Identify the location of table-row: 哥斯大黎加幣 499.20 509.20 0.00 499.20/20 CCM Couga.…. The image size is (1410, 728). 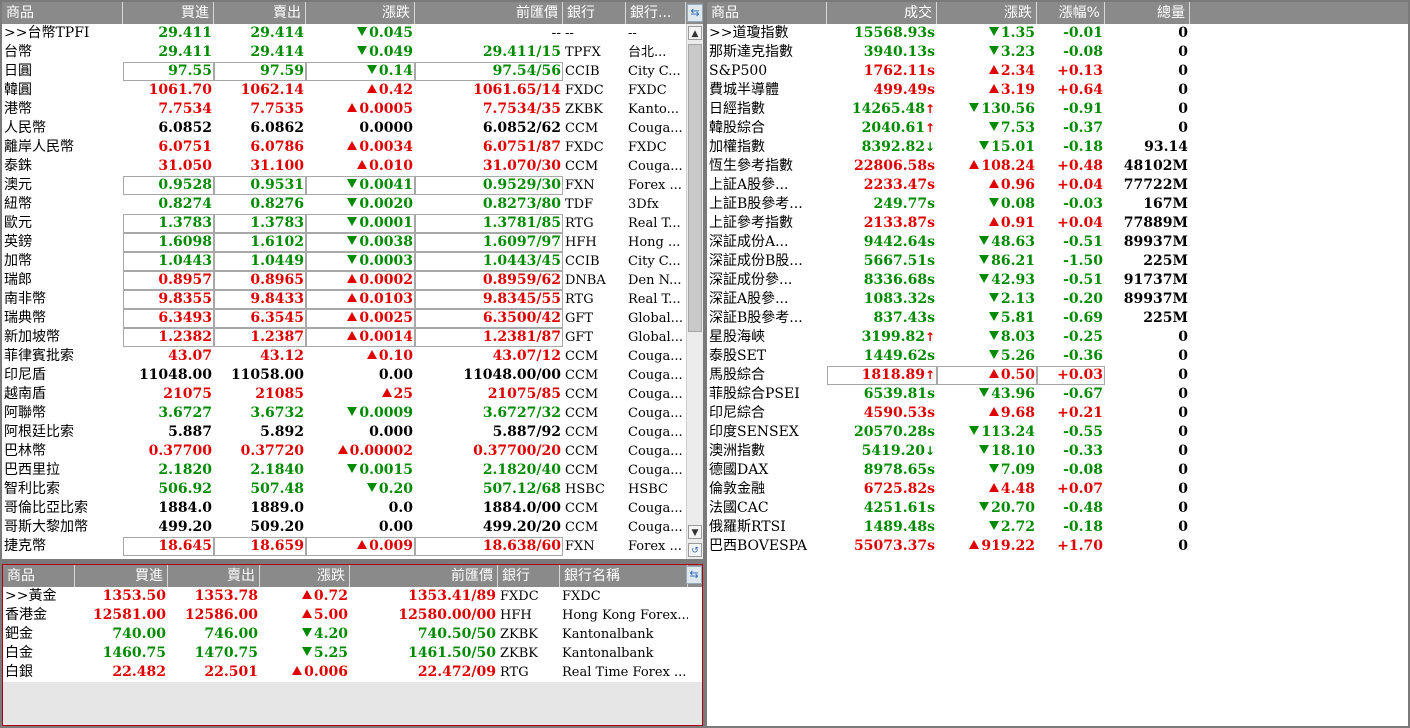
(352, 527).